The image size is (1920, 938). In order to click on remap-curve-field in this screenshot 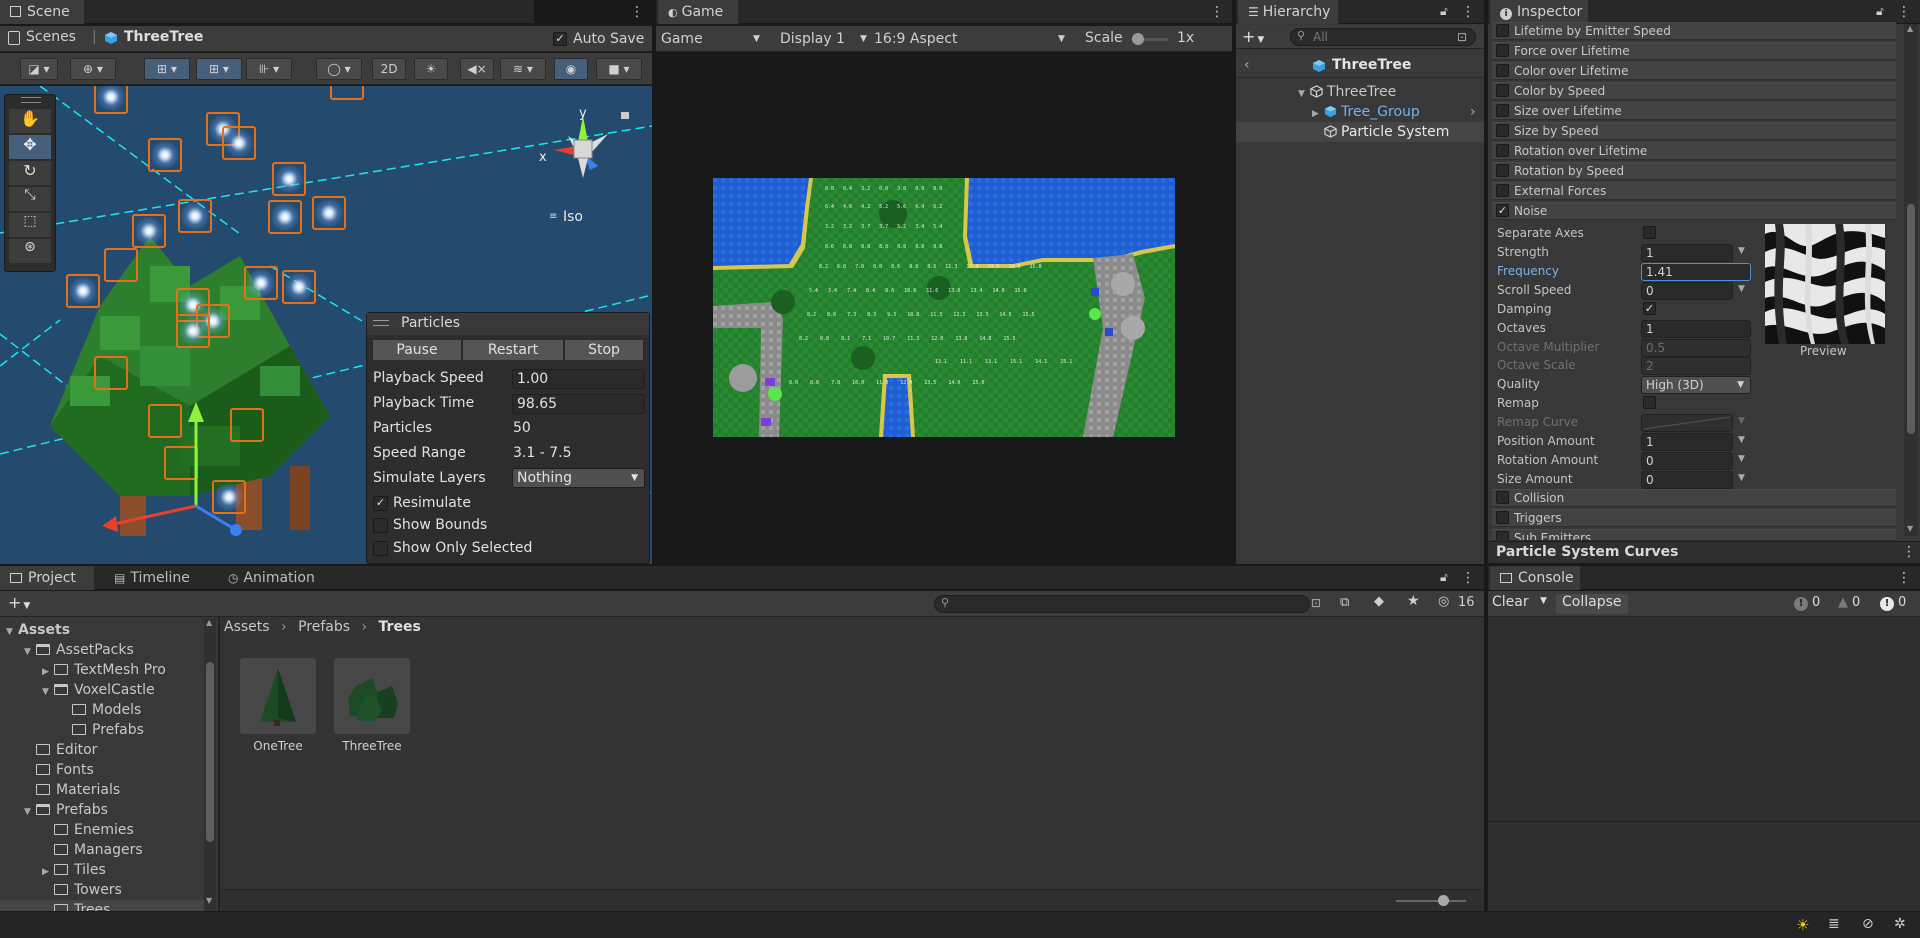, I will do `click(1687, 423)`.